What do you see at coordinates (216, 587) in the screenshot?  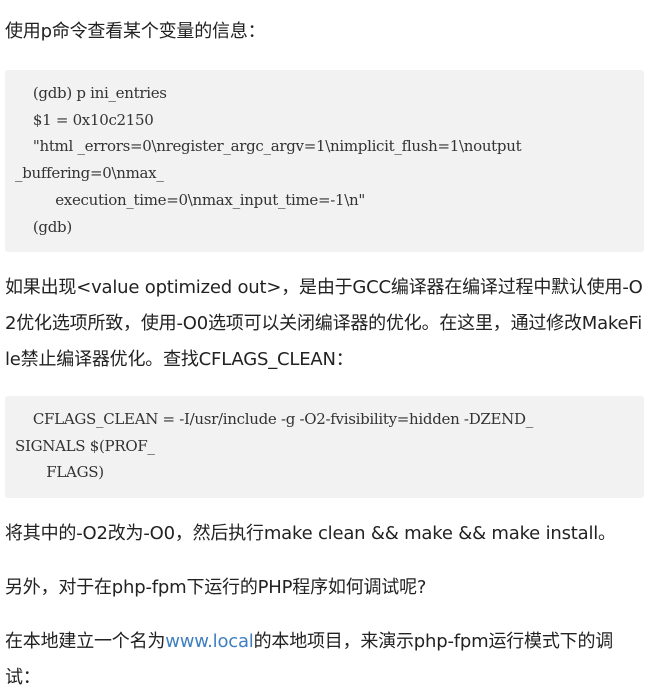 I see `php-fpm-question-paragraph: 另外，对于在php-fpm下运行的PHP程序如何调试呢?` at bounding box center [216, 587].